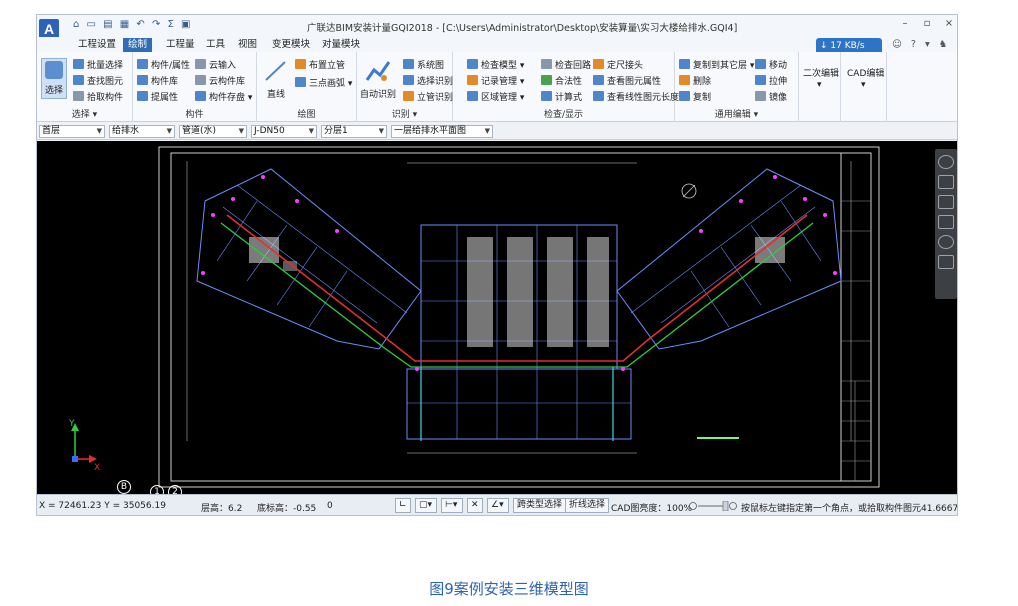 The height and width of the screenshot is (606, 1018). What do you see at coordinates (426, 505) in the screenshot?
I see `snap-icon: ▢▾` at bounding box center [426, 505].